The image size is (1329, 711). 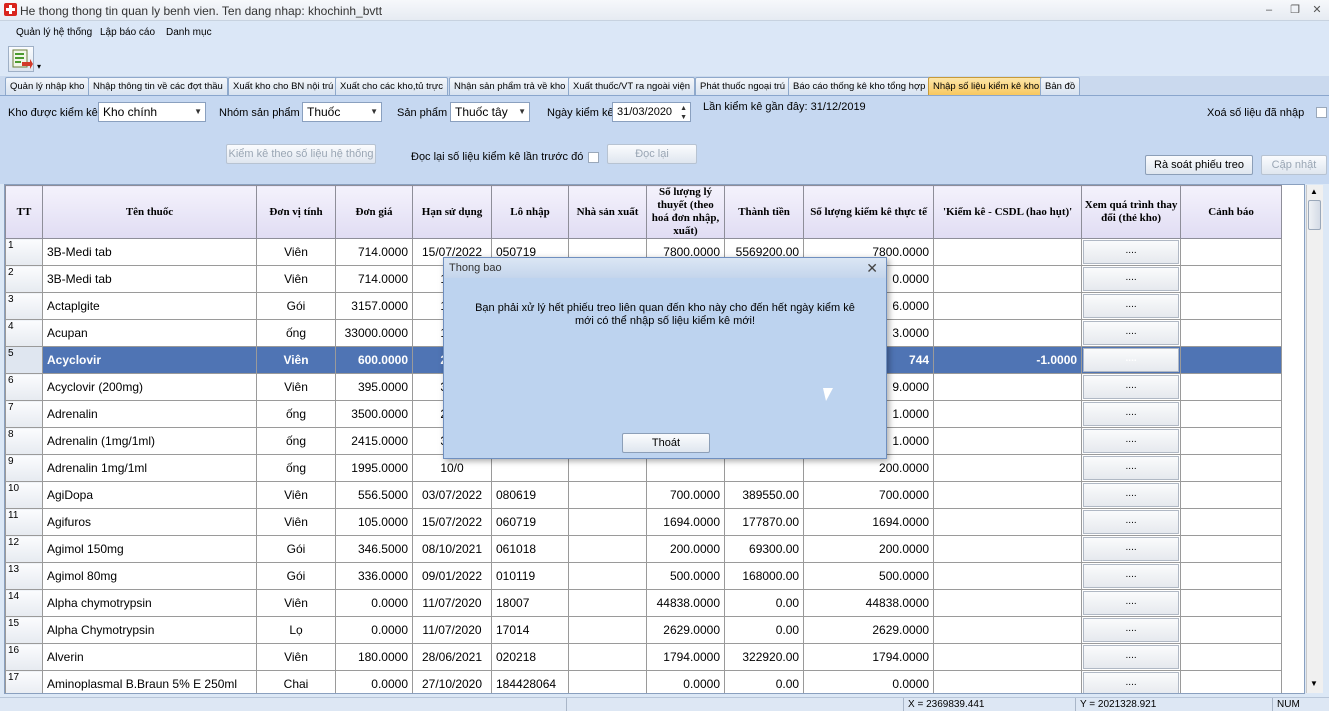 I want to click on cell-kk: 1694.0000, so click(x=869, y=522).